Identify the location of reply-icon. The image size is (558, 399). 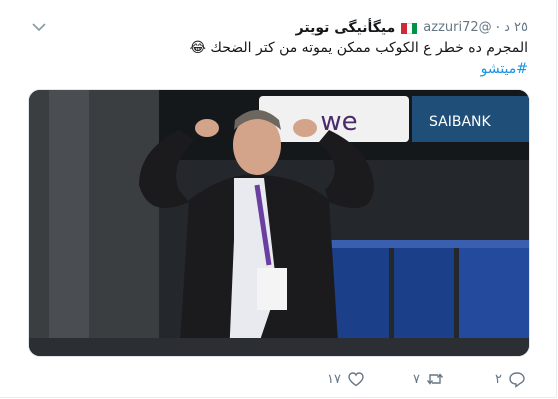
(517, 379).